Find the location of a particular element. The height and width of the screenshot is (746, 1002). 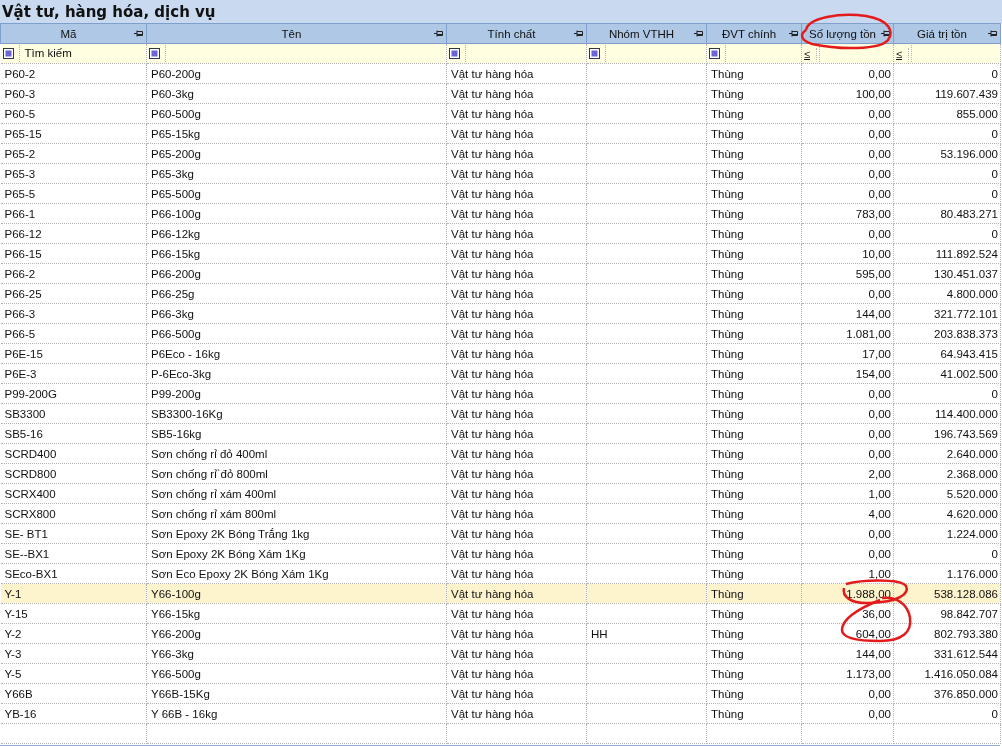

table-cell: P66-5 is located at coordinates (20, 333).